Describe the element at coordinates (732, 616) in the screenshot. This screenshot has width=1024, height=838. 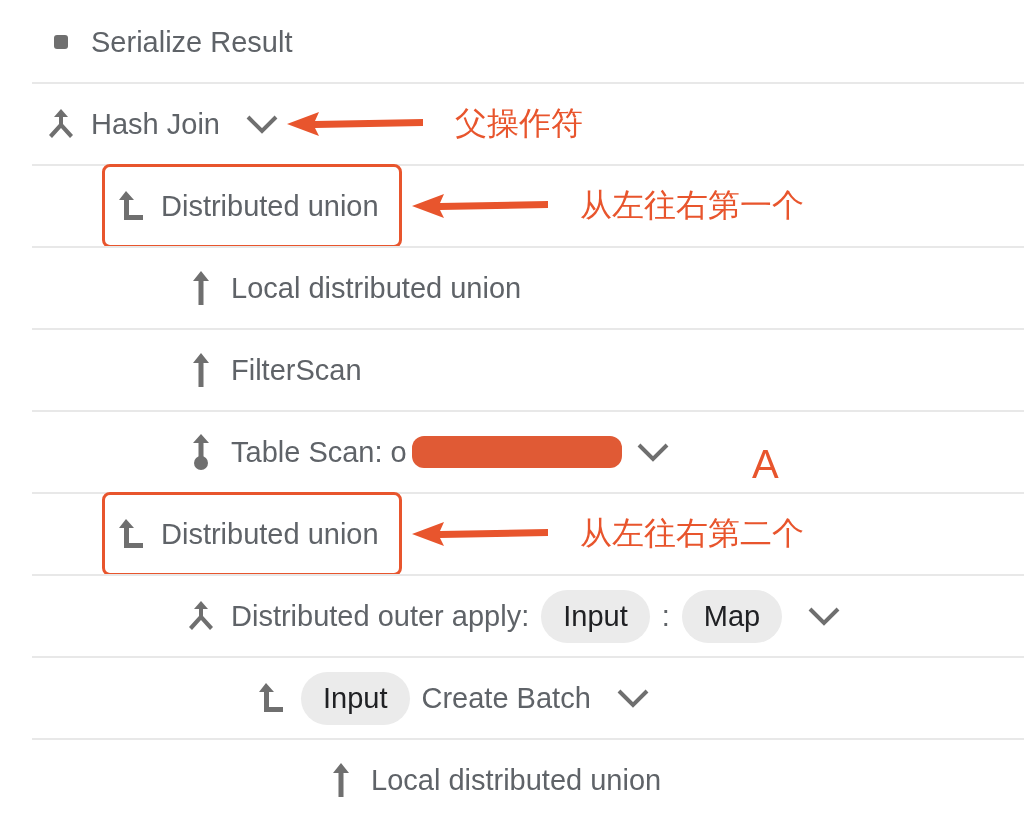
I see `input-chip: Map` at that location.